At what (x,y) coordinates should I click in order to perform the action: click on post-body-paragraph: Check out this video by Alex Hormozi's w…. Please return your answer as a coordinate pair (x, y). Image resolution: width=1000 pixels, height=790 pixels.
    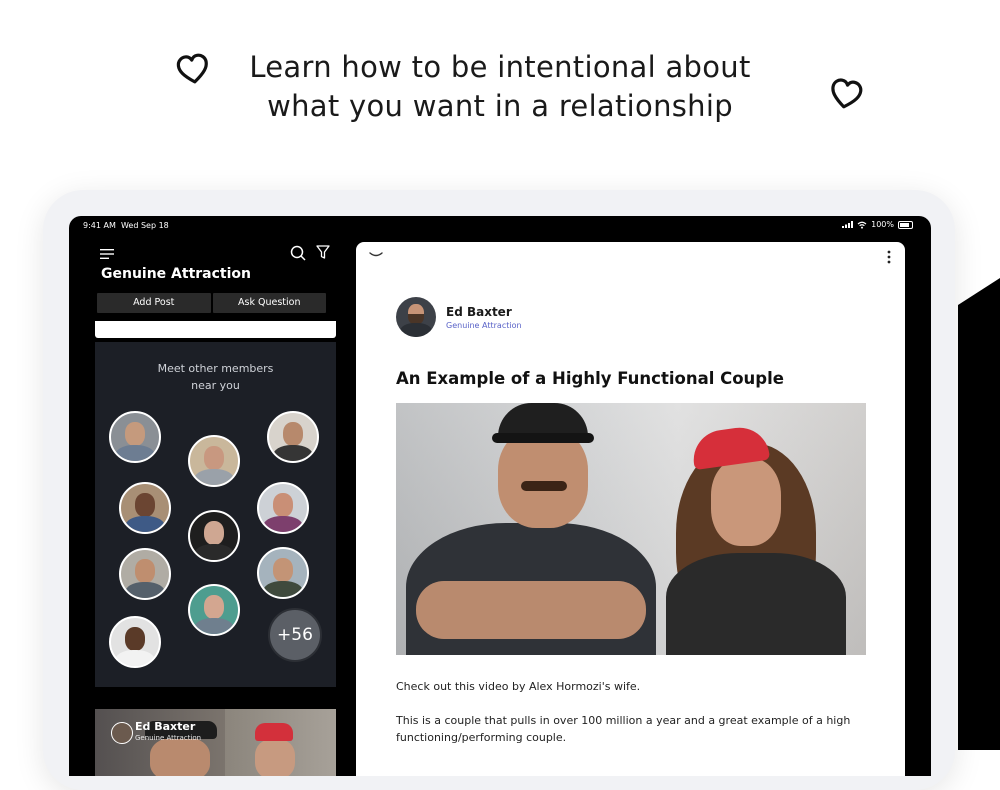
    Looking at the image, I should click on (518, 686).